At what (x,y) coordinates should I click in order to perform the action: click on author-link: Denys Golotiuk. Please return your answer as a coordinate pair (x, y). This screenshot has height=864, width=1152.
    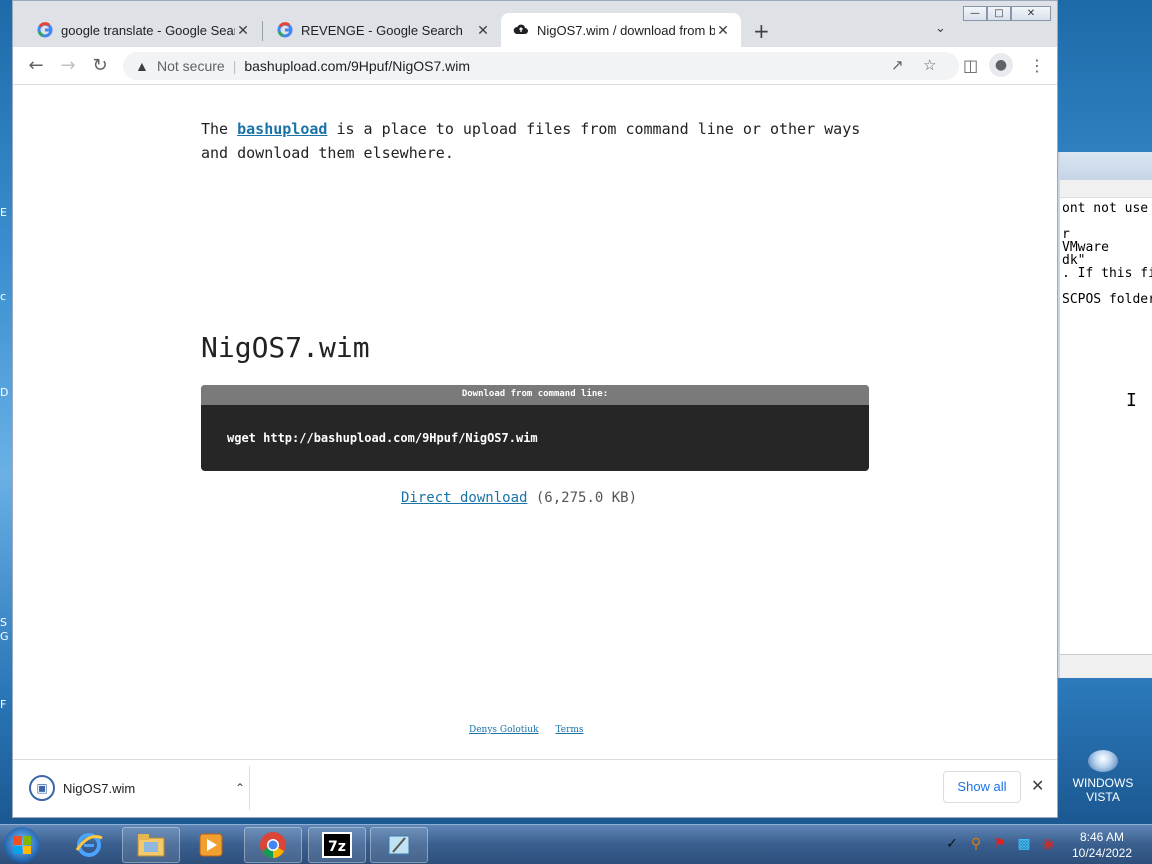
    Looking at the image, I should click on (504, 730).